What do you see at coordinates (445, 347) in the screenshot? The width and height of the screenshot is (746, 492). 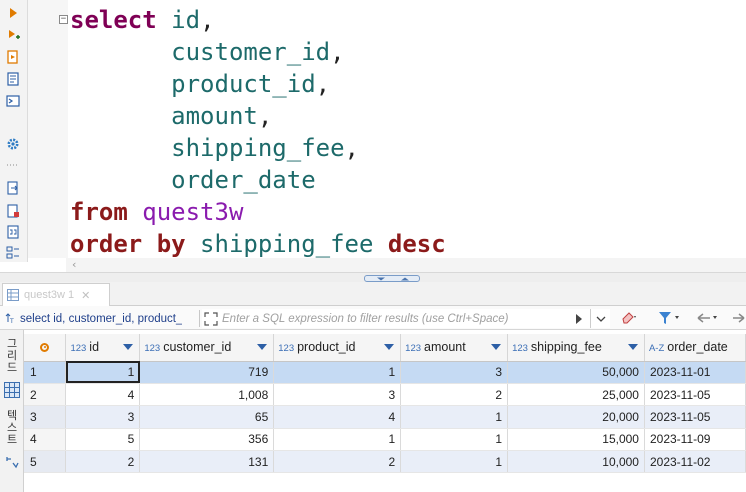 I see `column-header-label: amount` at bounding box center [445, 347].